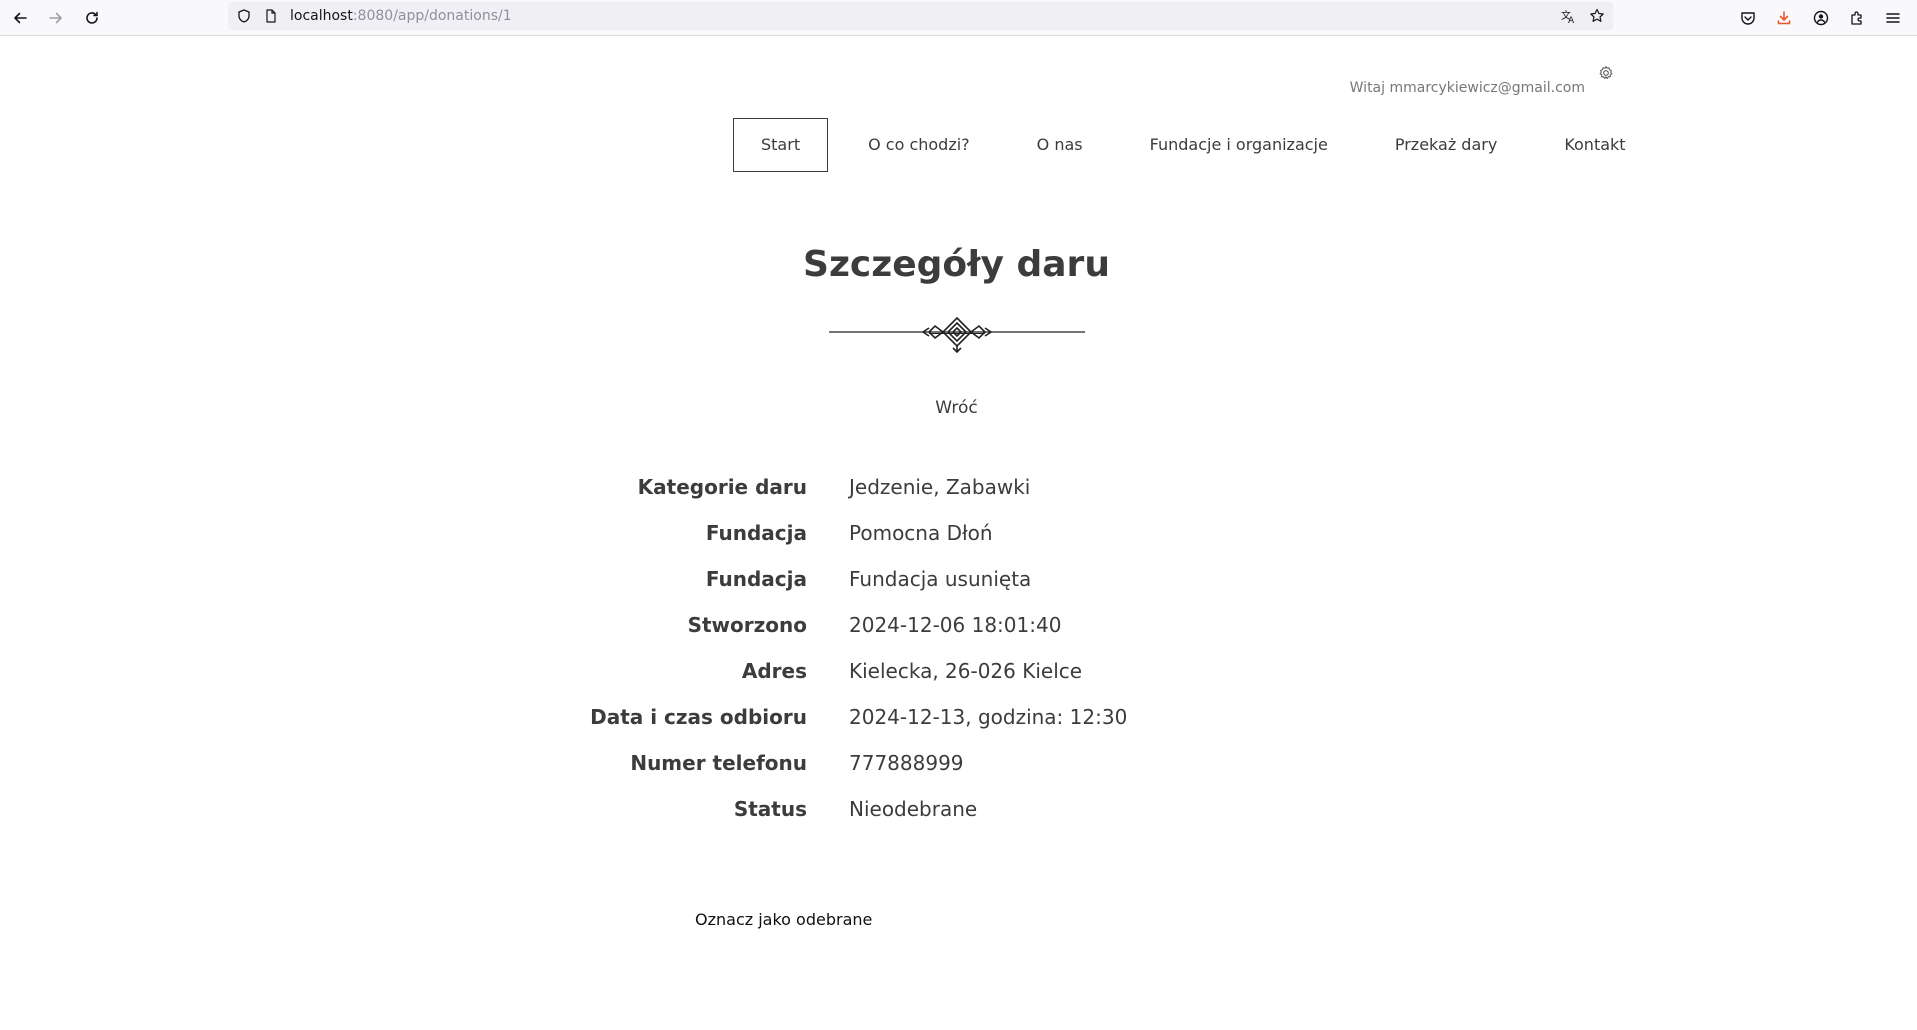 The height and width of the screenshot is (1030, 1917). What do you see at coordinates (988, 717) in the screenshot?
I see `detail-value: 2024-12-13, godzina: 12:30` at bounding box center [988, 717].